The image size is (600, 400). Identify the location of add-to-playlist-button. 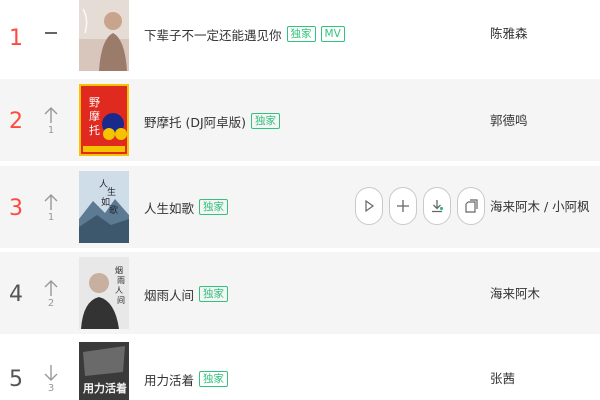
(403, 206).